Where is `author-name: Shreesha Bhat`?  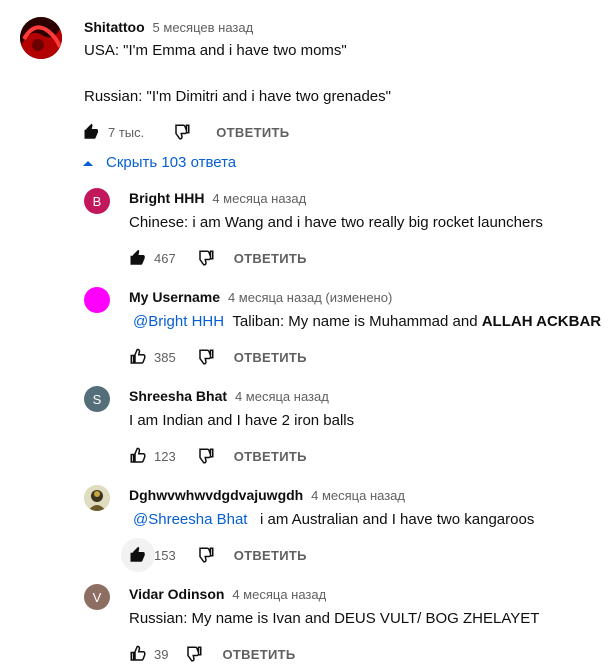
author-name: Shreesha Bhat is located at coordinates (178, 396).